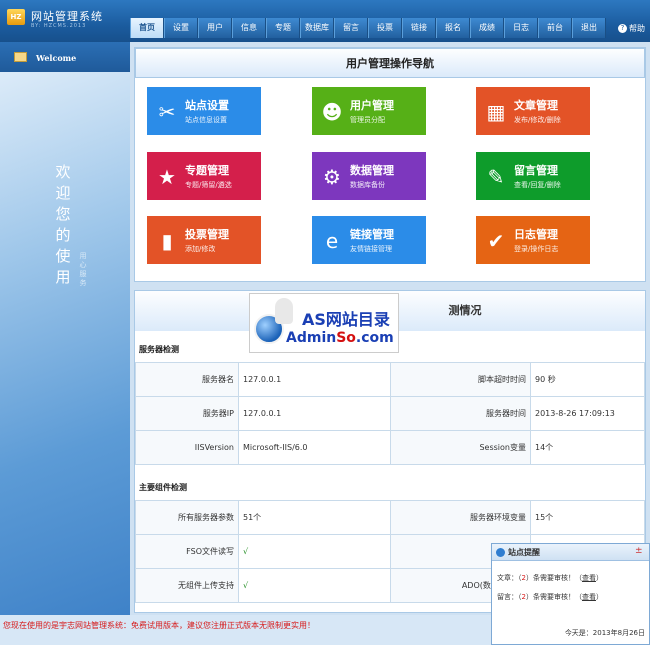 This screenshot has height=645, width=650. Describe the element at coordinates (167, 177) in the screenshot. I see `star-icon: ★` at that location.